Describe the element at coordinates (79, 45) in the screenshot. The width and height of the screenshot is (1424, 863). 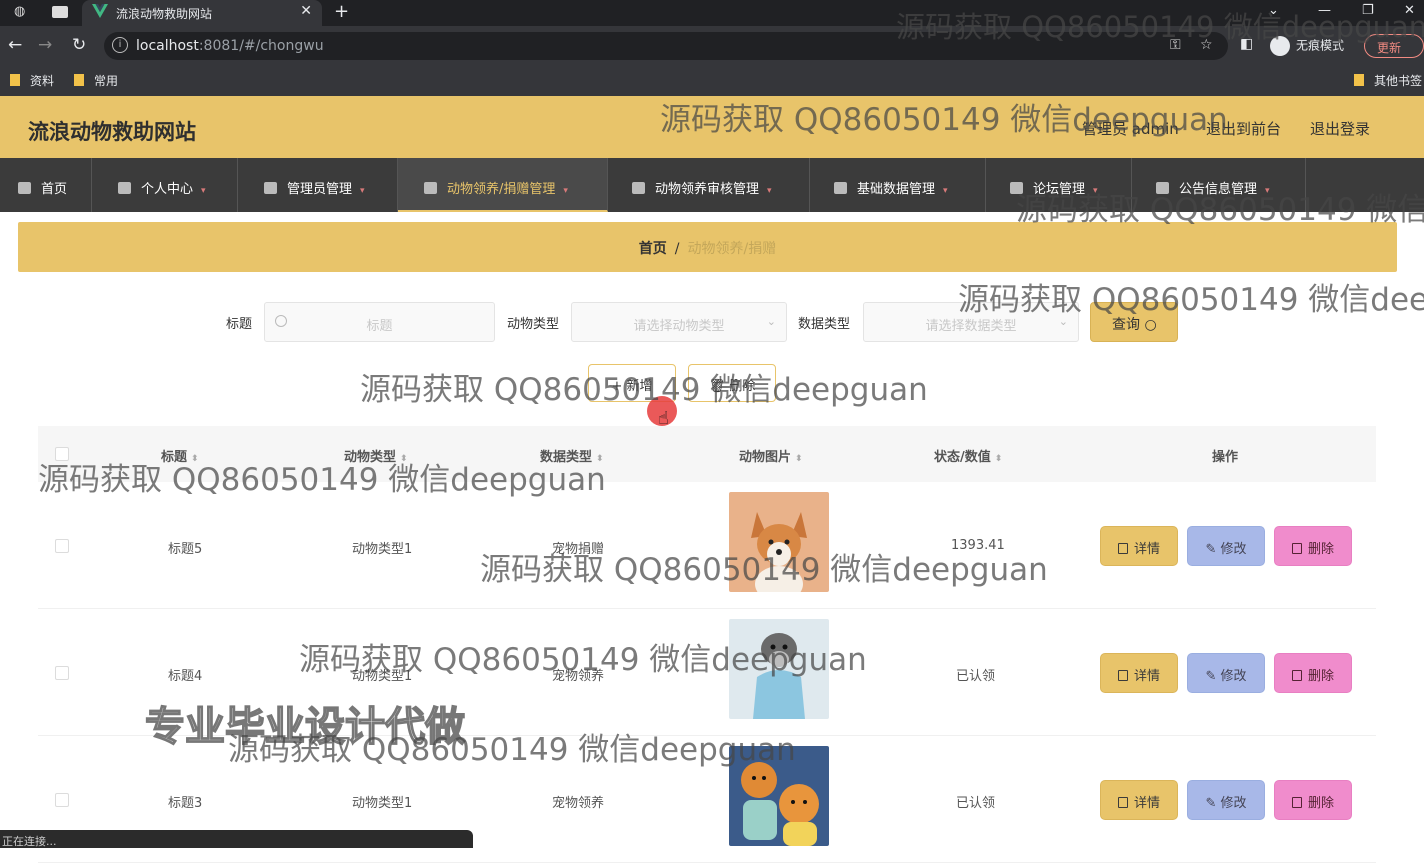
I see `reload-icon: ↻` at that location.